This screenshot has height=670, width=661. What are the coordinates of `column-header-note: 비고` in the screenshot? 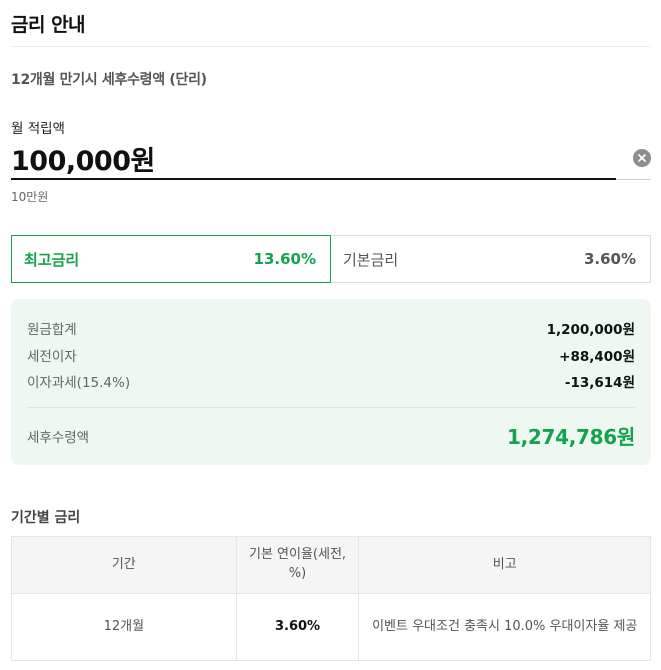 It's located at (504, 565).